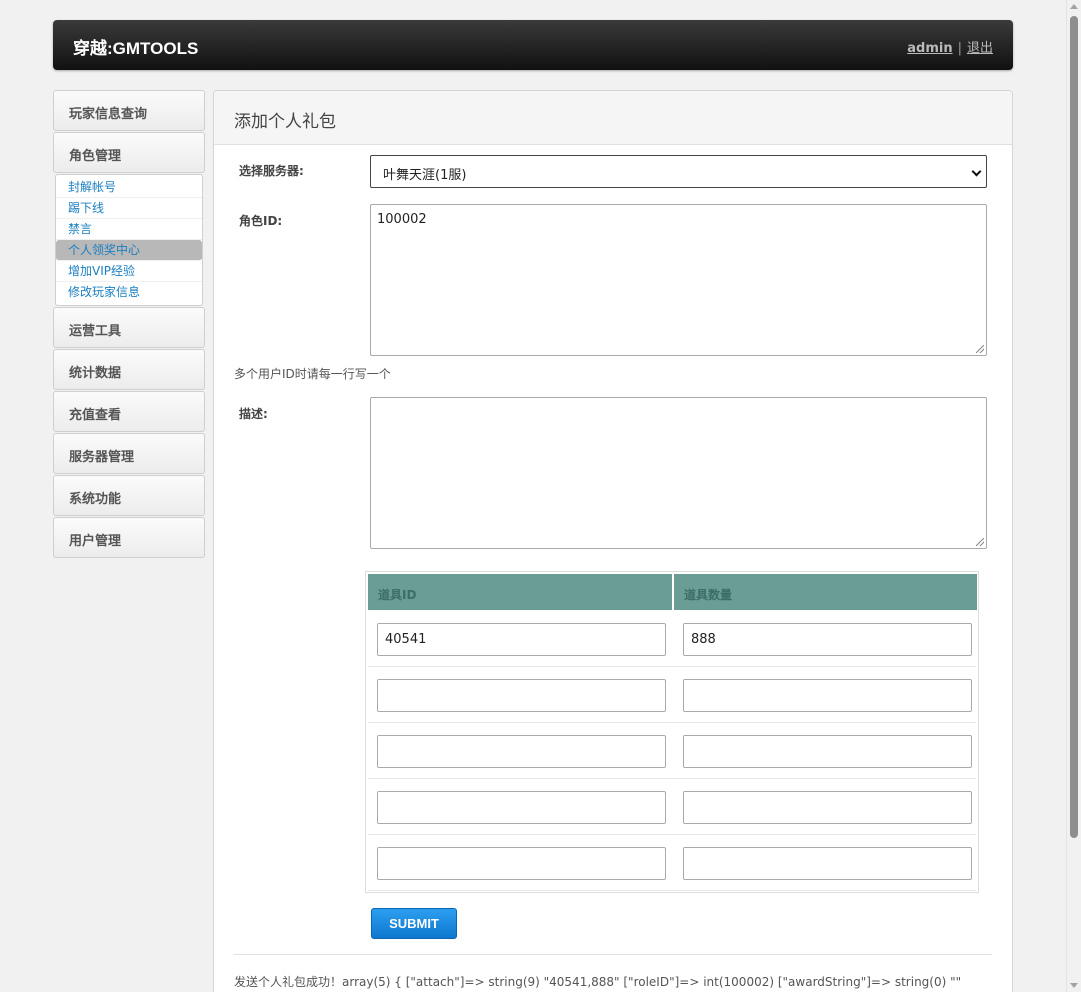 The height and width of the screenshot is (992, 1081). Describe the element at coordinates (136, 48) in the screenshot. I see `brand-title: 穿越:GMTOOLS` at that location.